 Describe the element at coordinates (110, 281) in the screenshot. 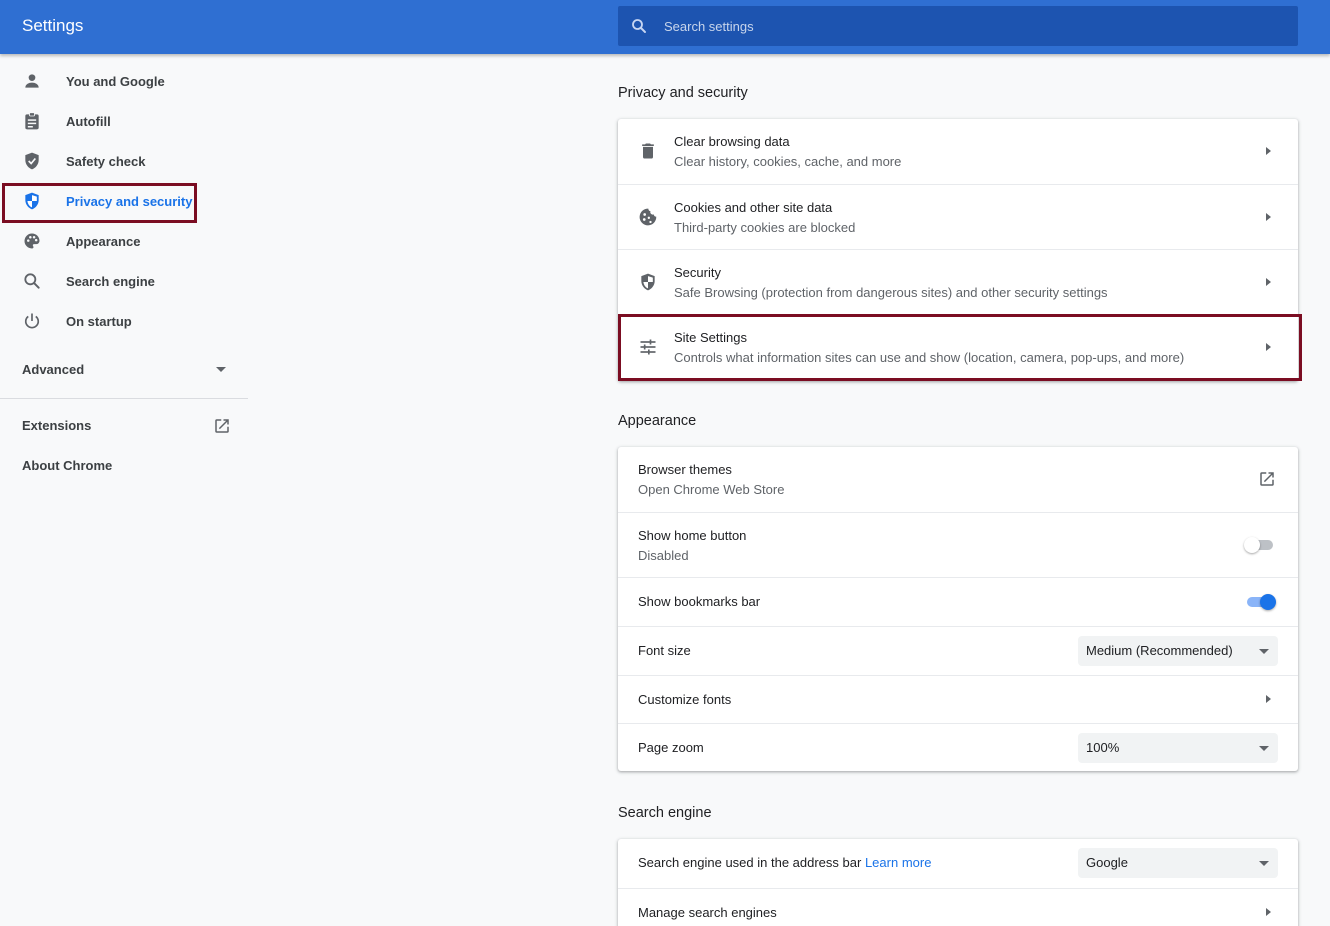

I see `sidebar-item-label: Search engine` at that location.